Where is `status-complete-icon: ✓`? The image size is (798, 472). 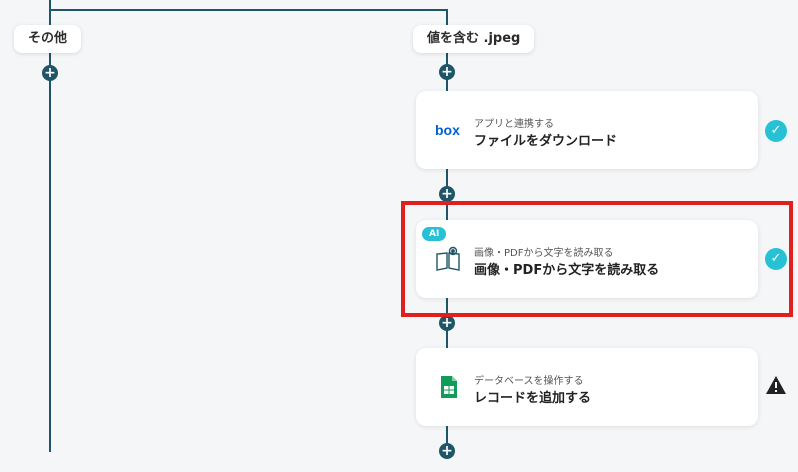 status-complete-icon: ✓ is located at coordinates (776, 131).